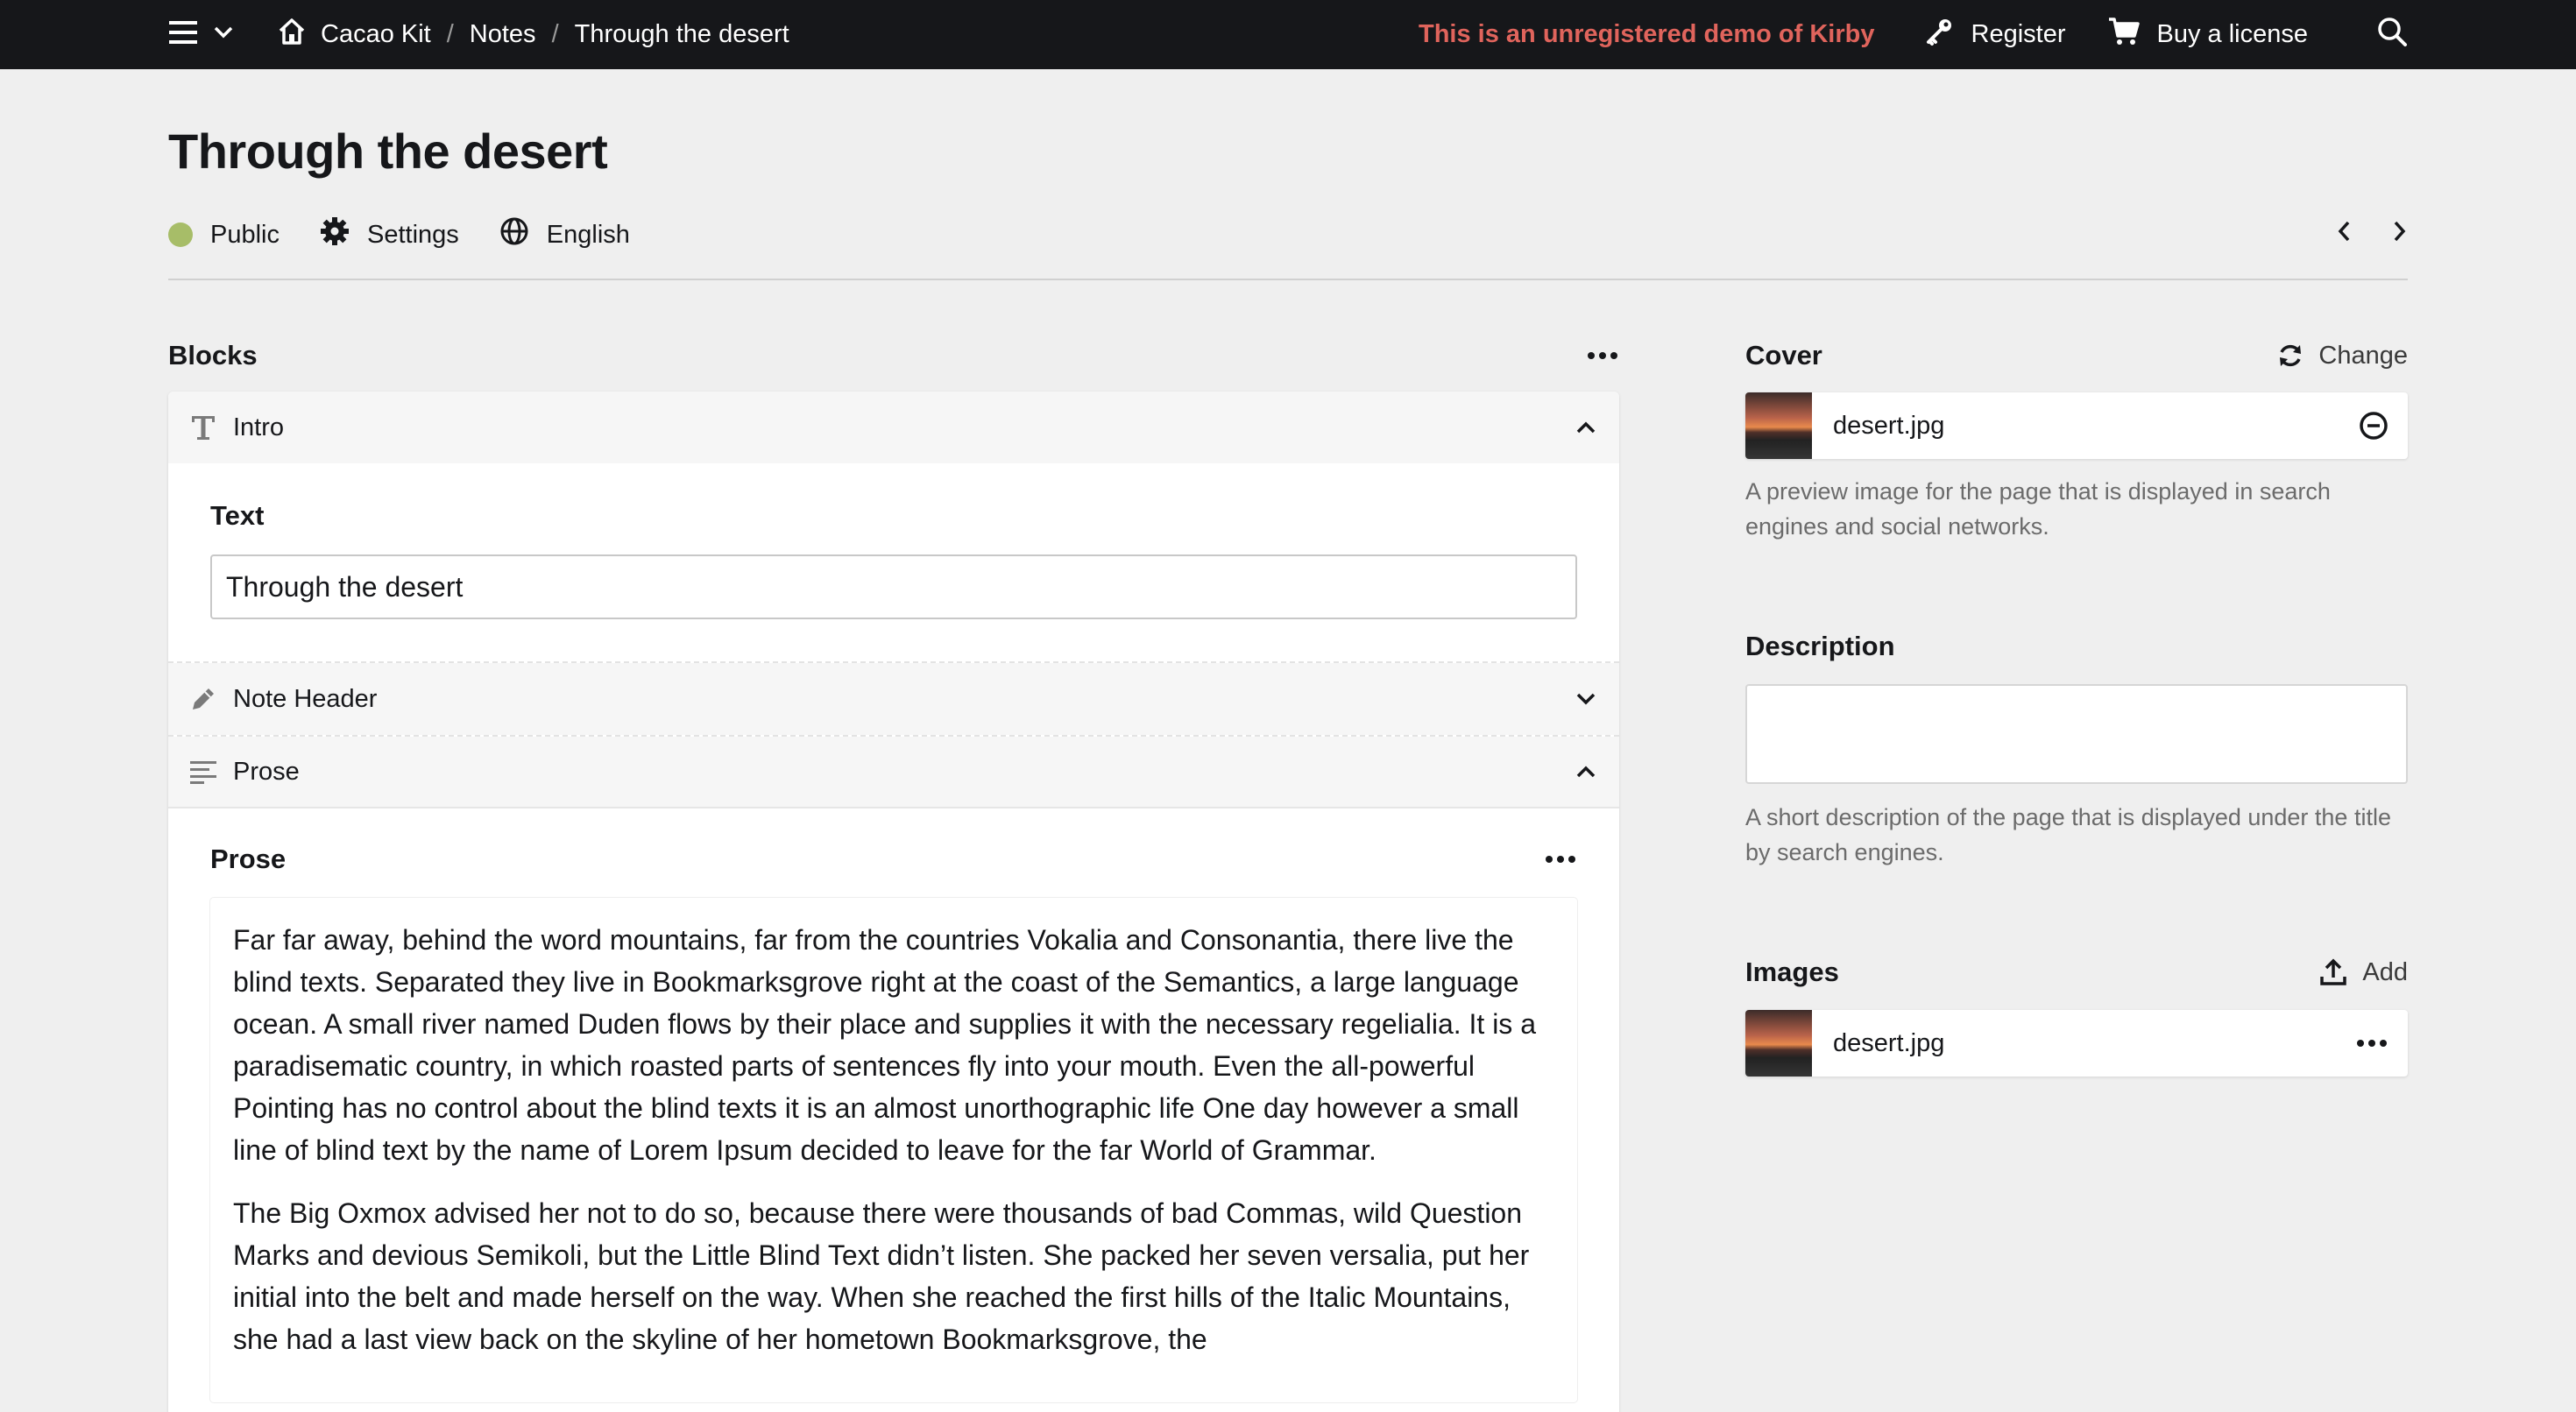 The width and height of the screenshot is (2576, 1412). Describe the element at coordinates (1288, 235) in the screenshot. I see `page-header-bar: Public Settings English` at that location.